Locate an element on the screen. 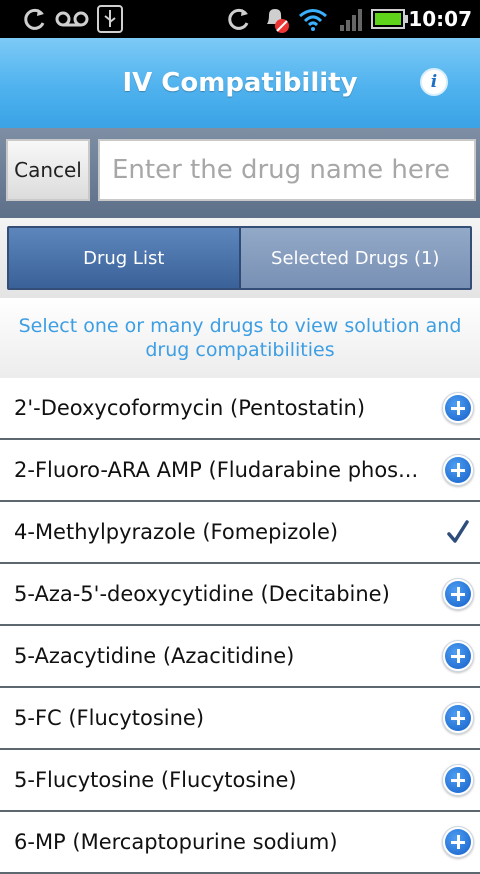 The image size is (480, 874). page-title: IV Compatibility is located at coordinates (240, 83).